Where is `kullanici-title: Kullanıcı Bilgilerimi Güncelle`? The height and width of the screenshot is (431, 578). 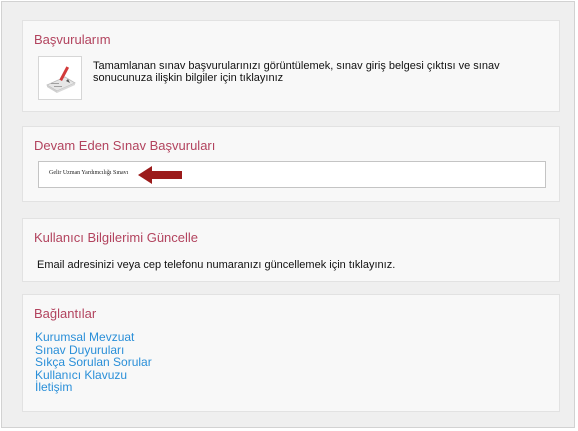
kullanici-title: Kullanıcı Bilgilerimi Güncelle is located at coordinates (116, 237).